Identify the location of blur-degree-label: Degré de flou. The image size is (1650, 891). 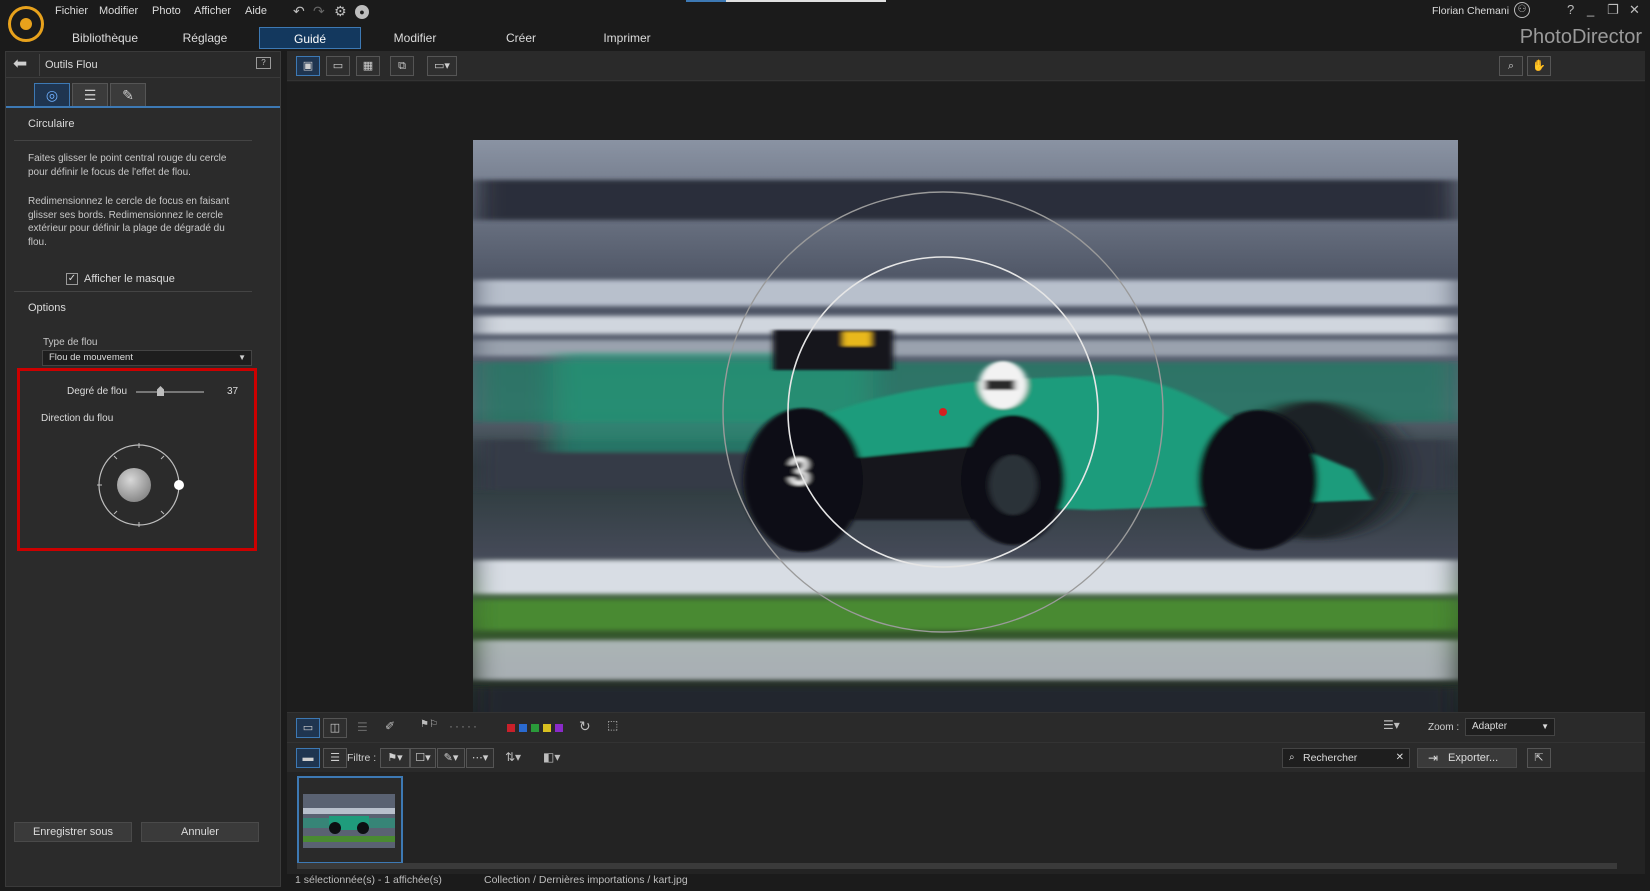
(97, 391).